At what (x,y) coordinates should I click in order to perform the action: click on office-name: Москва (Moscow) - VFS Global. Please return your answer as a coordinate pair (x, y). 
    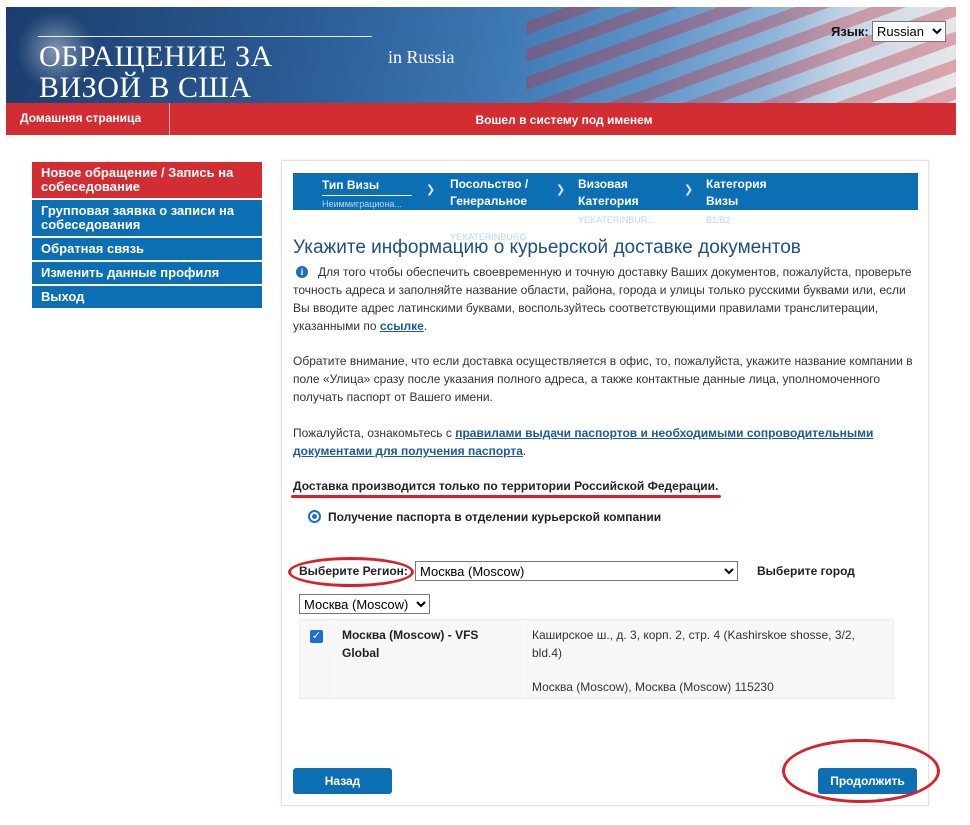
    Looking at the image, I should click on (410, 644).